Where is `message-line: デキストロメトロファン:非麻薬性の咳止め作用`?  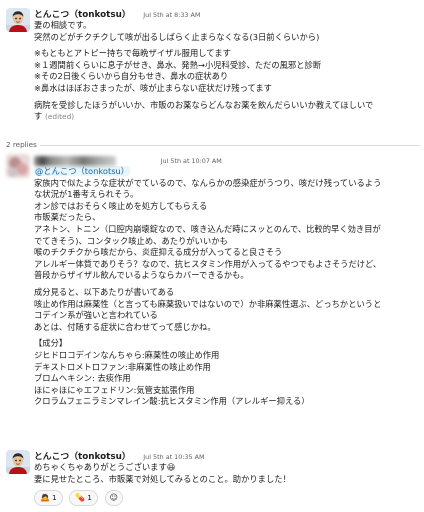 message-line: デキストロメトロファン:非麻薬性の咳止め作用 is located at coordinates (122, 366).